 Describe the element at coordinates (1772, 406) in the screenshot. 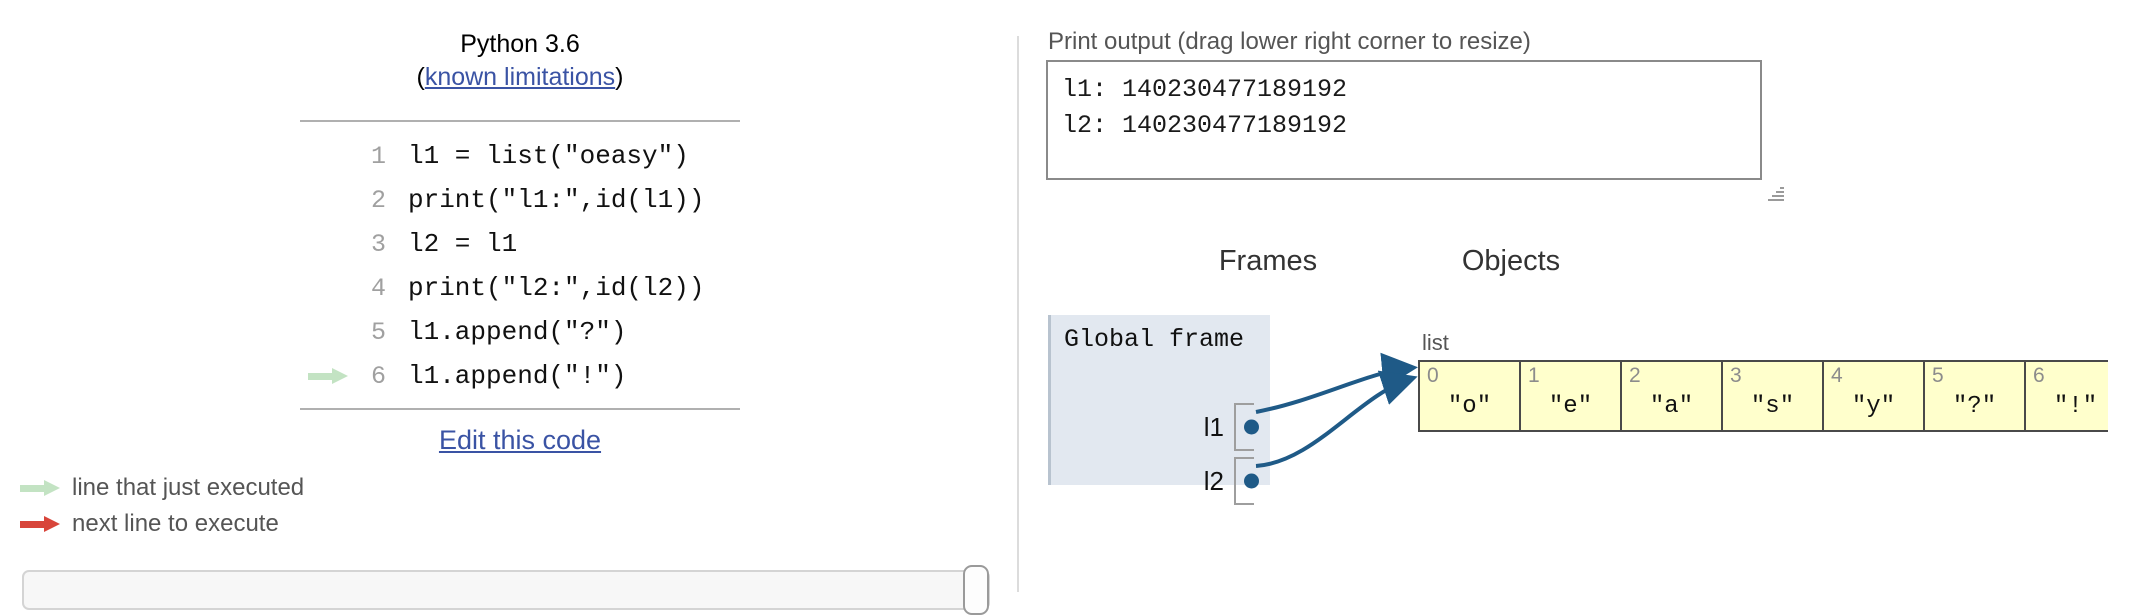

I see `list-cell-value: "s"` at that location.